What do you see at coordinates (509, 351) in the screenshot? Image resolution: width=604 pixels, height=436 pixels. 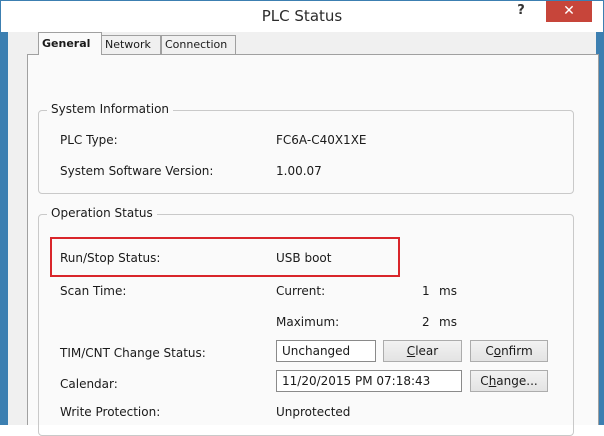 I see `confirm-button: Confirm` at bounding box center [509, 351].